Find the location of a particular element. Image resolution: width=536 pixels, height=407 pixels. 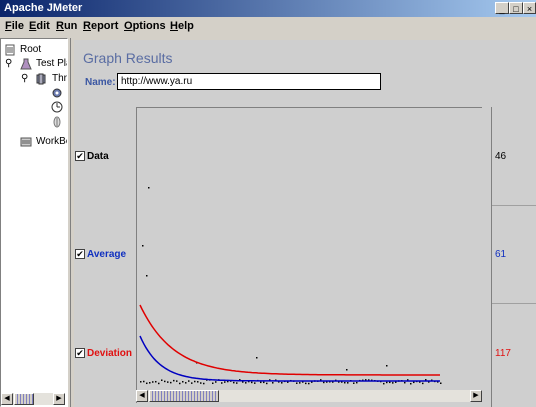

menu-file: File is located at coordinates (14, 26).